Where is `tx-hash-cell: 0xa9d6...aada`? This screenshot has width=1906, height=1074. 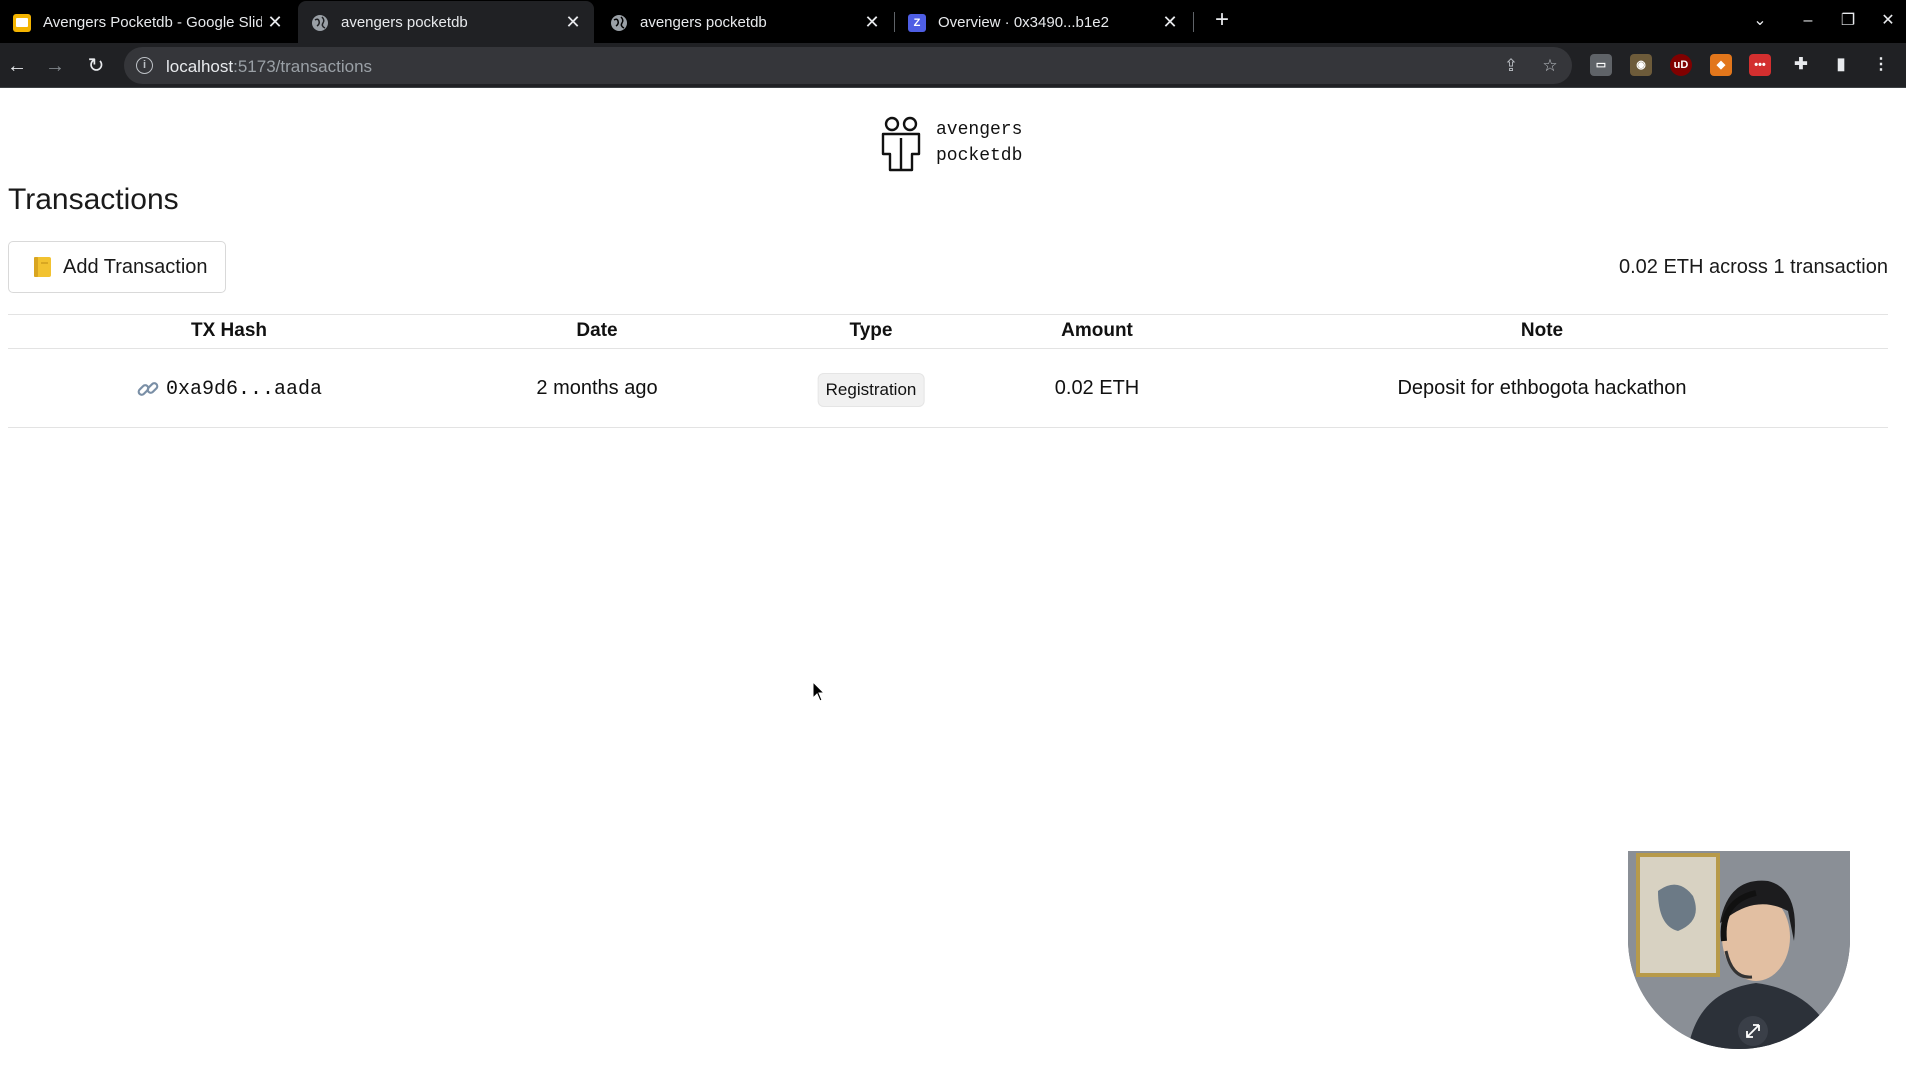
tx-hash-cell: 0xa9d6...aada is located at coordinates (229, 389).